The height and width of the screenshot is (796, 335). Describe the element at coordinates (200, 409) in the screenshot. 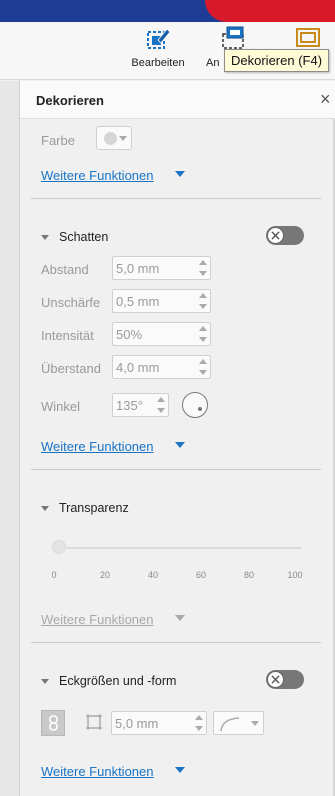

I see `dial-pointer` at that location.